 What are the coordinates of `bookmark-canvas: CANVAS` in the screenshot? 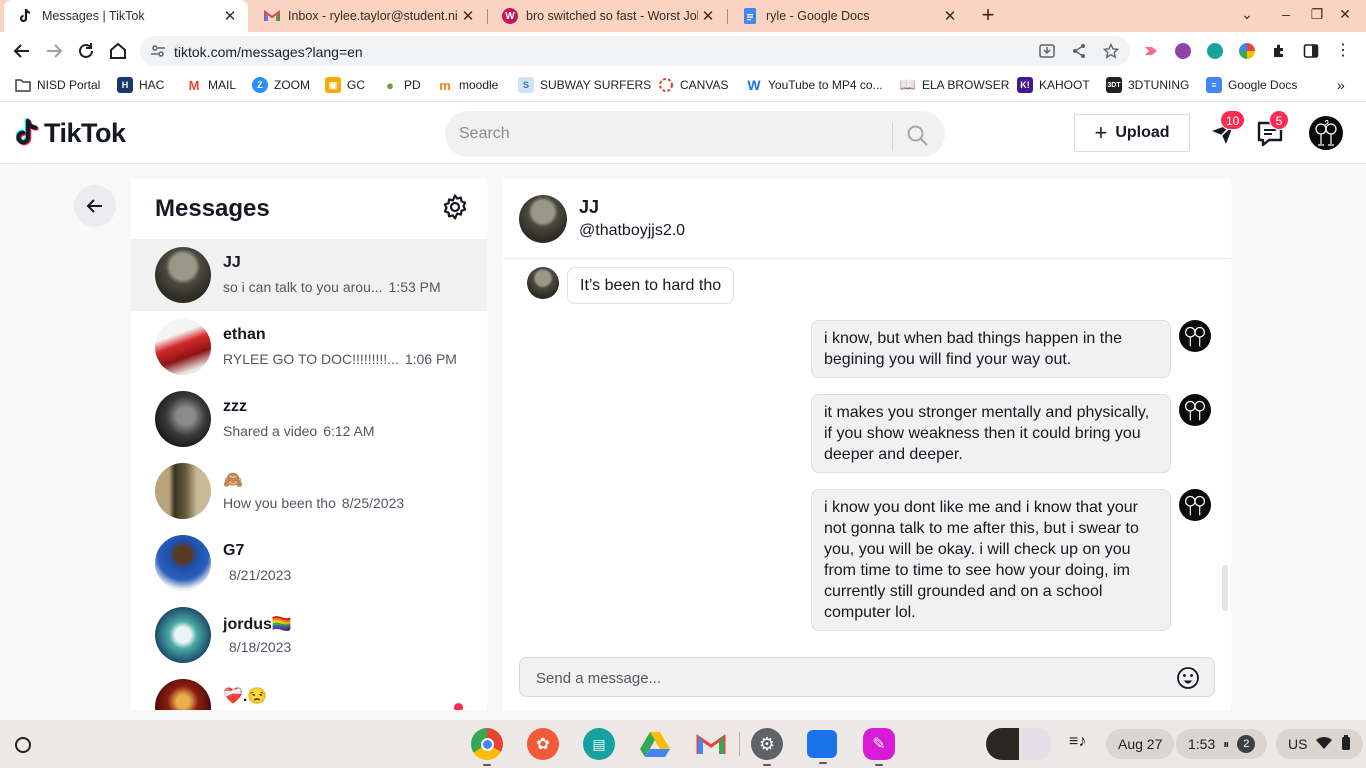 It's located at (693, 85).